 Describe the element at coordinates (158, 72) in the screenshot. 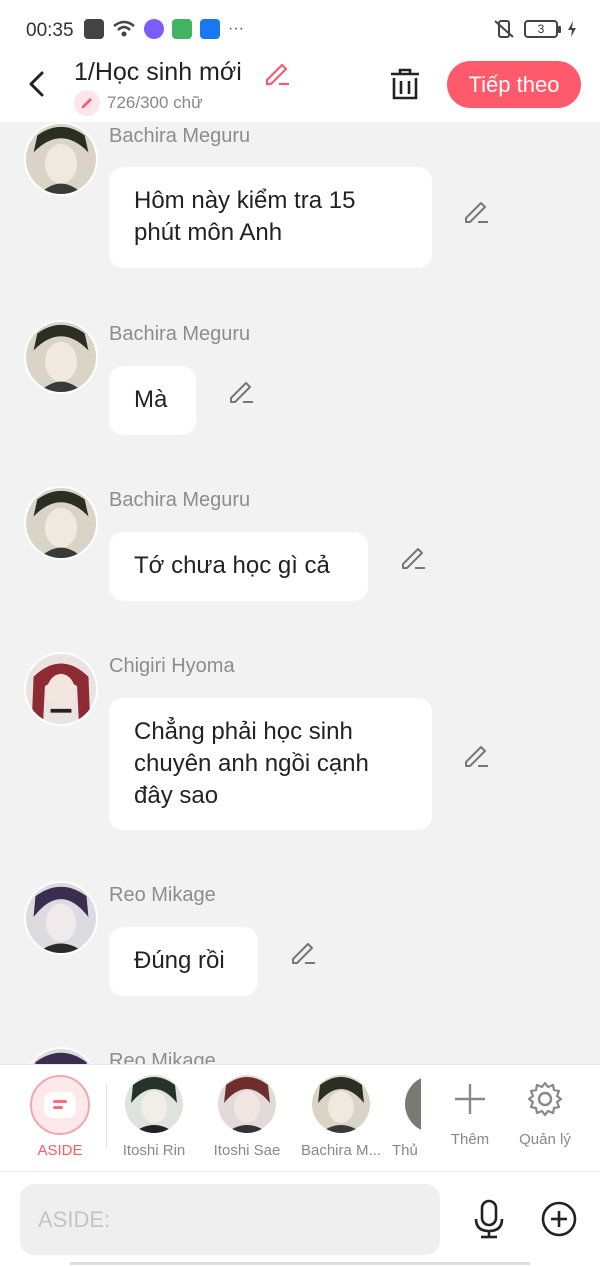

I see `page-title: 1/Học sinh mới` at that location.